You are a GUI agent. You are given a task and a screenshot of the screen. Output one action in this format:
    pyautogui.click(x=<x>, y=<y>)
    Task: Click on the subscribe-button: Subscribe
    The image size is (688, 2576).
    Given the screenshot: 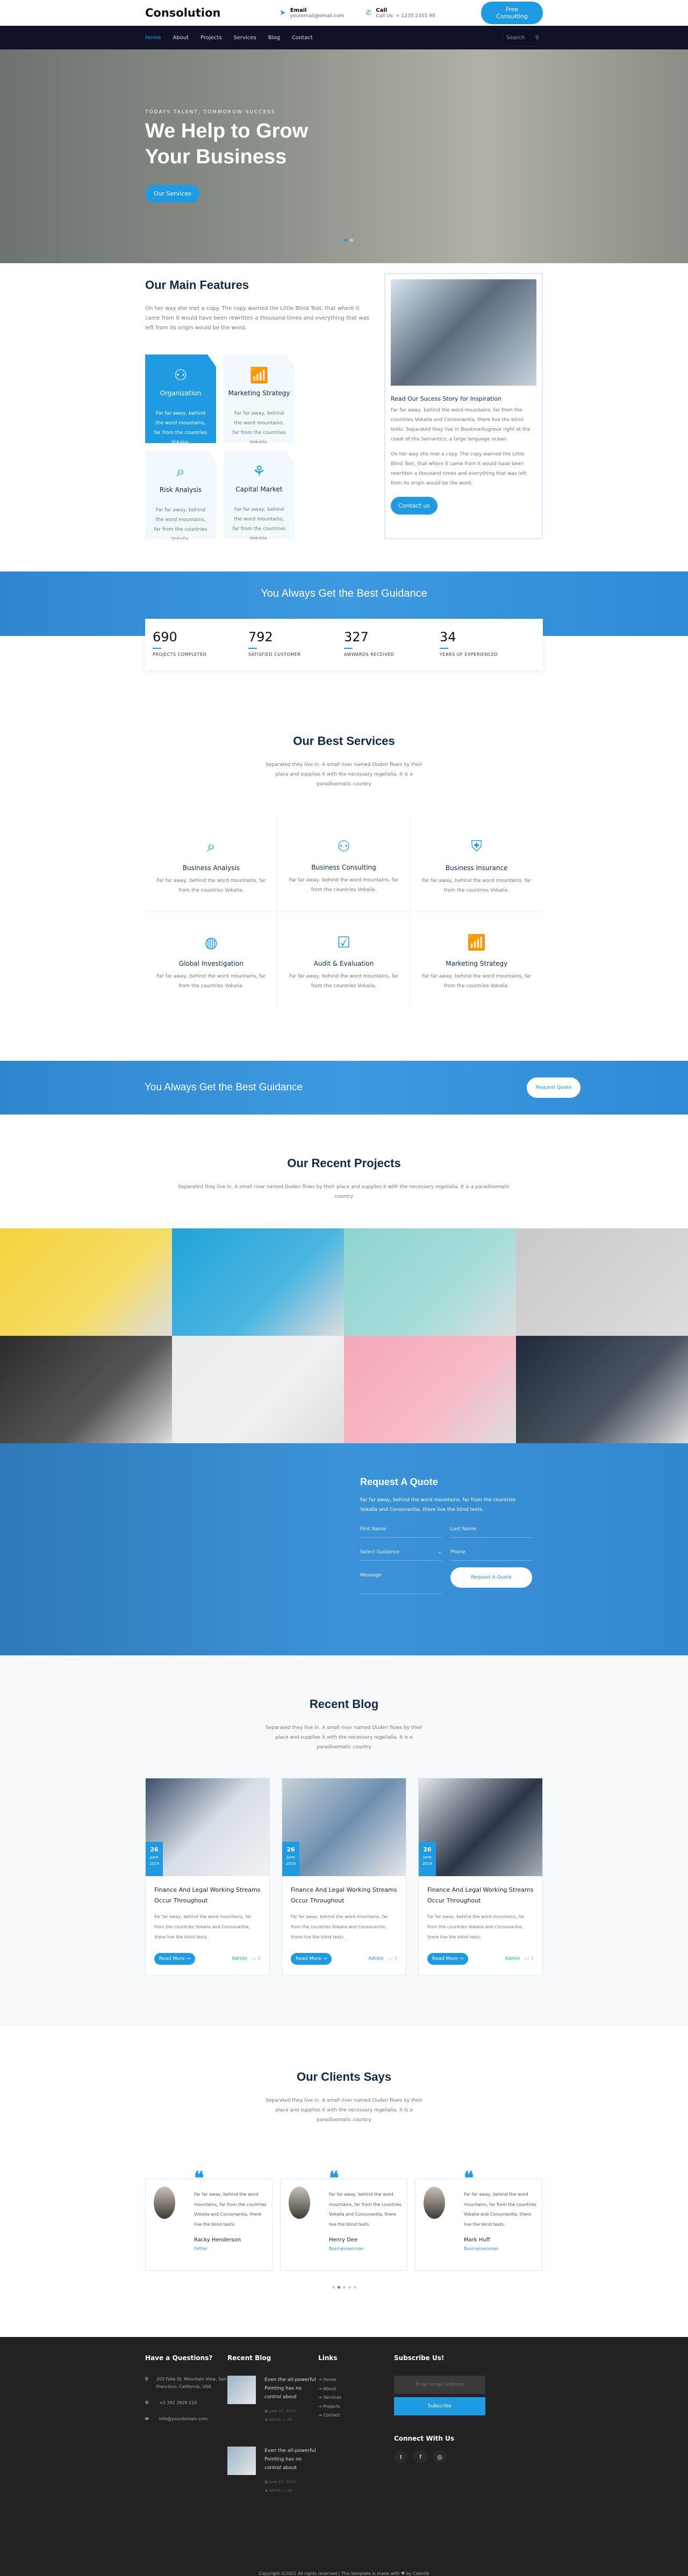 What is the action you would take?
    pyautogui.click(x=440, y=2406)
    